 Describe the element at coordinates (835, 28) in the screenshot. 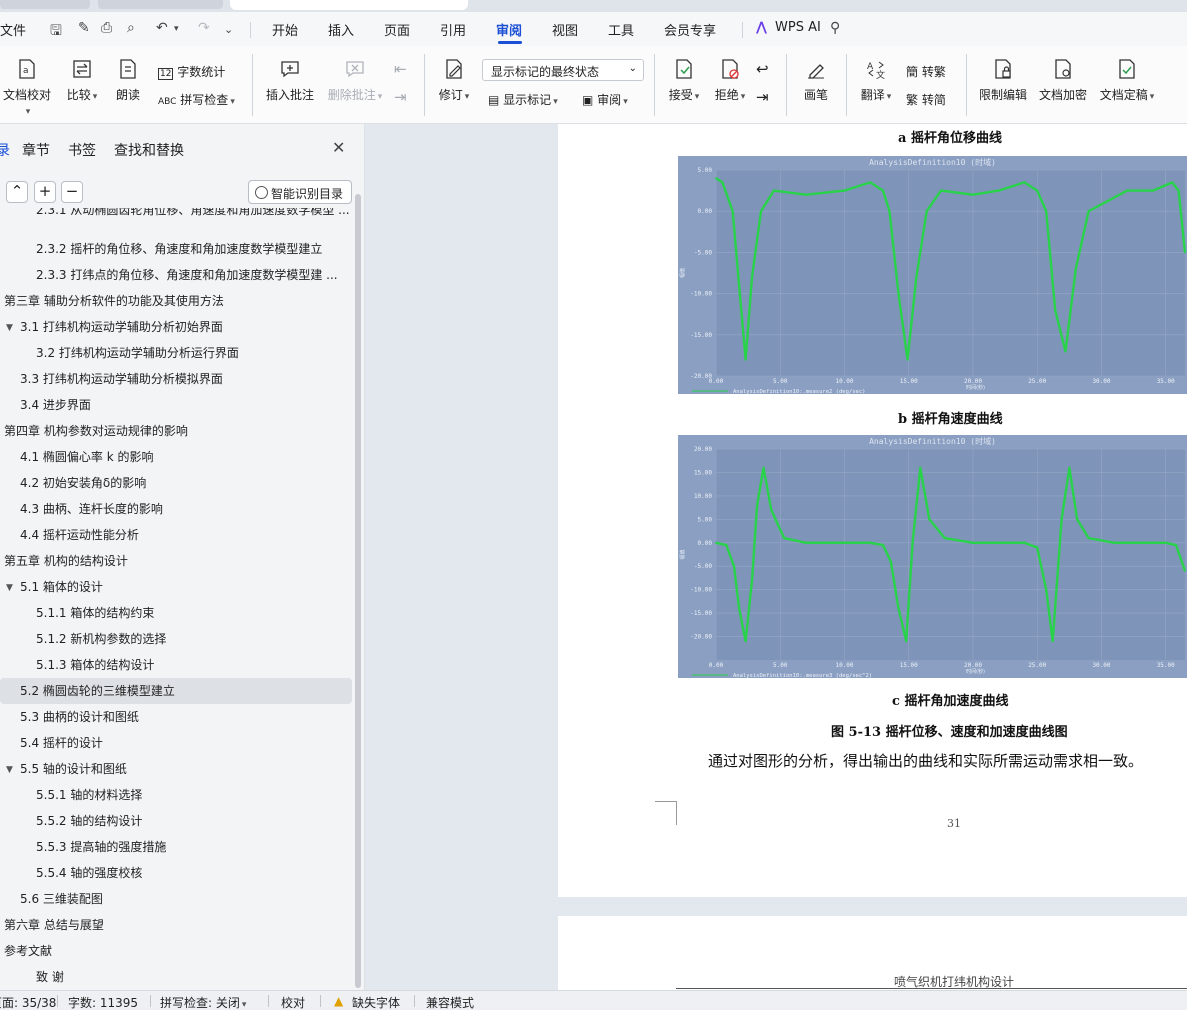

I see `search-icon: ⚲` at that location.